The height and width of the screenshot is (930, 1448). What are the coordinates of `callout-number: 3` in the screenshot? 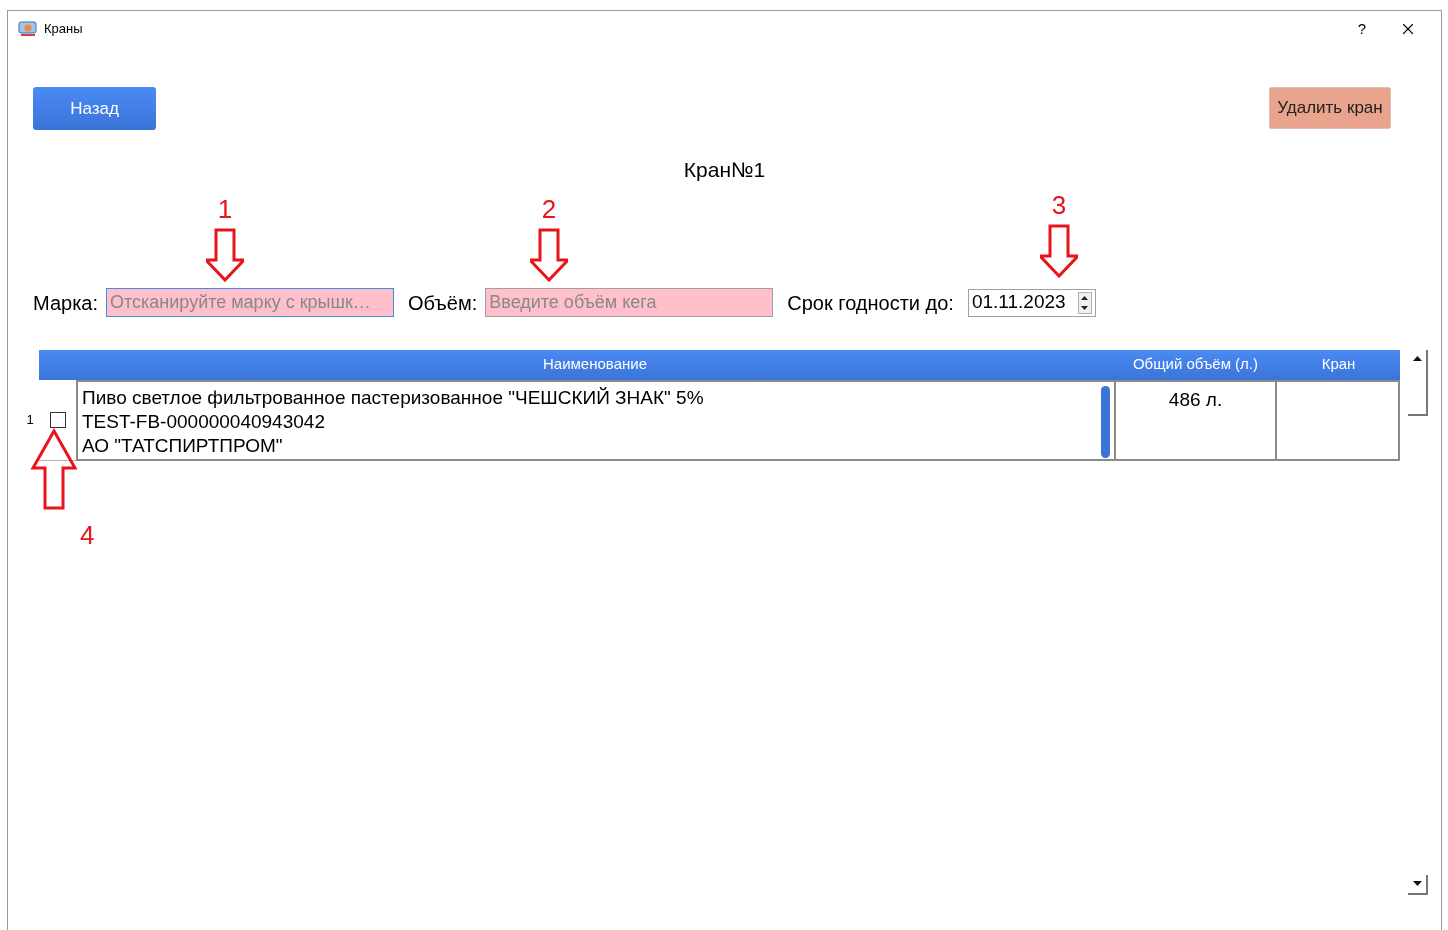 It's located at (1059, 205).